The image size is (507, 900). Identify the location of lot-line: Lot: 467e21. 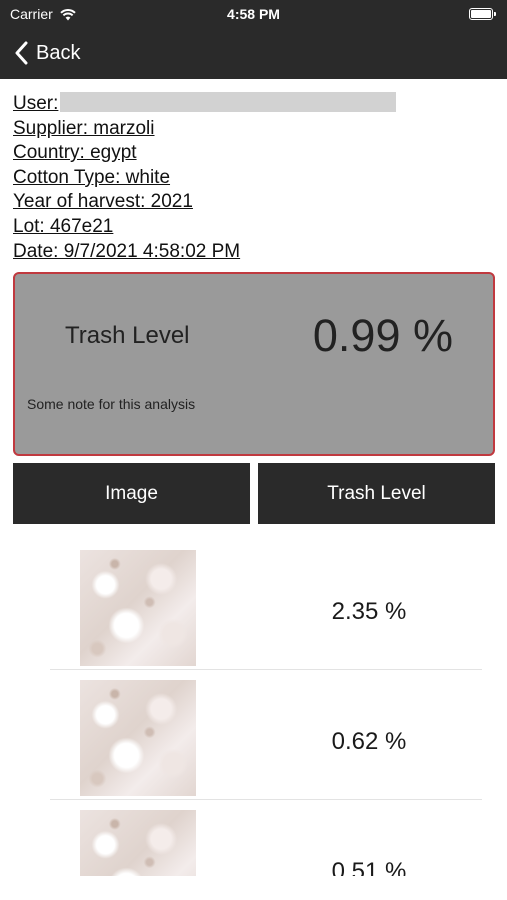
(63, 226).